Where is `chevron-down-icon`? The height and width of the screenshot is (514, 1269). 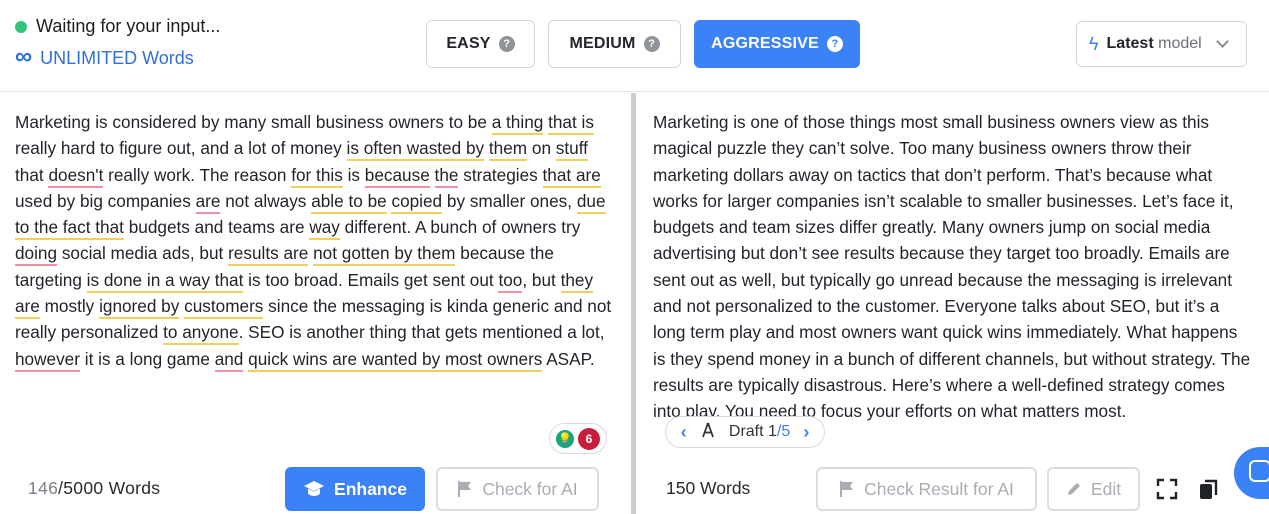
chevron-down-icon is located at coordinates (1222, 41).